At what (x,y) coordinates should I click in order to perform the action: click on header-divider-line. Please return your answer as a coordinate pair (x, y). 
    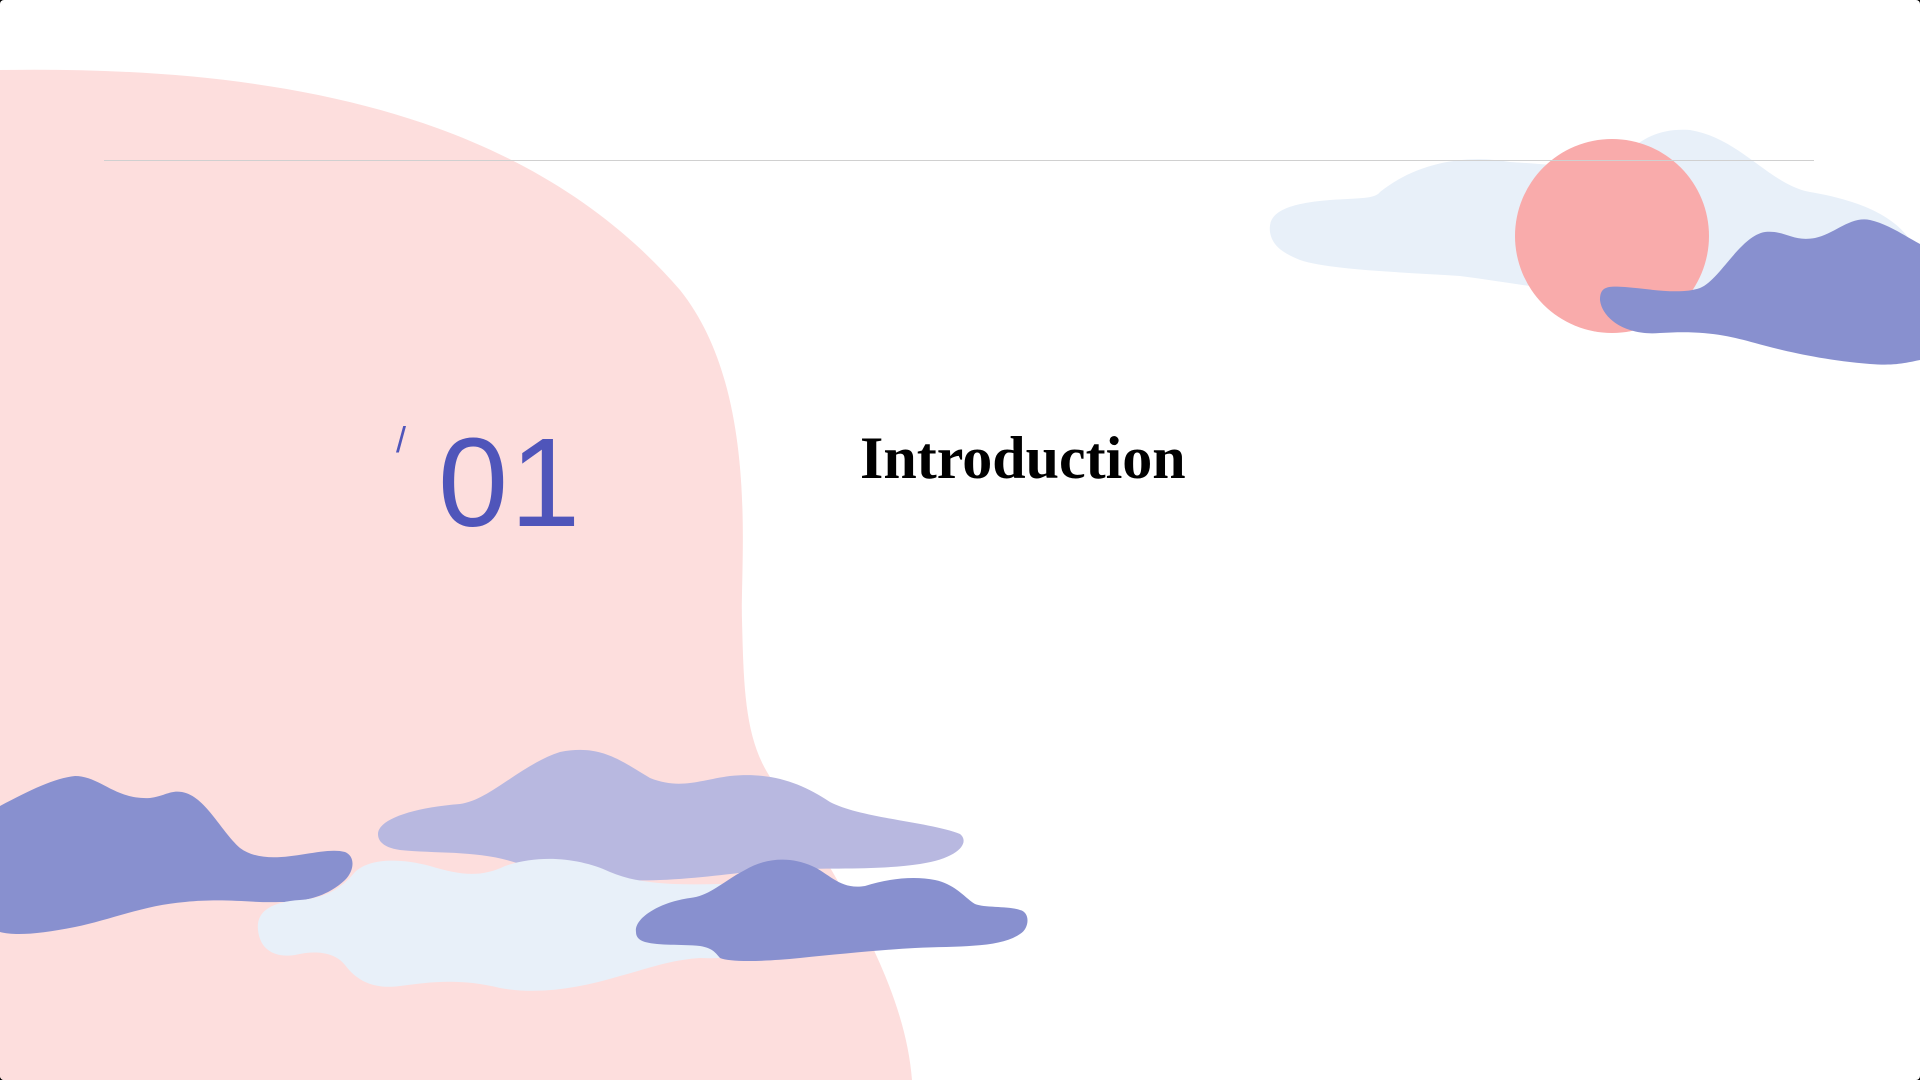
    Looking at the image, I should click on (959, 160).